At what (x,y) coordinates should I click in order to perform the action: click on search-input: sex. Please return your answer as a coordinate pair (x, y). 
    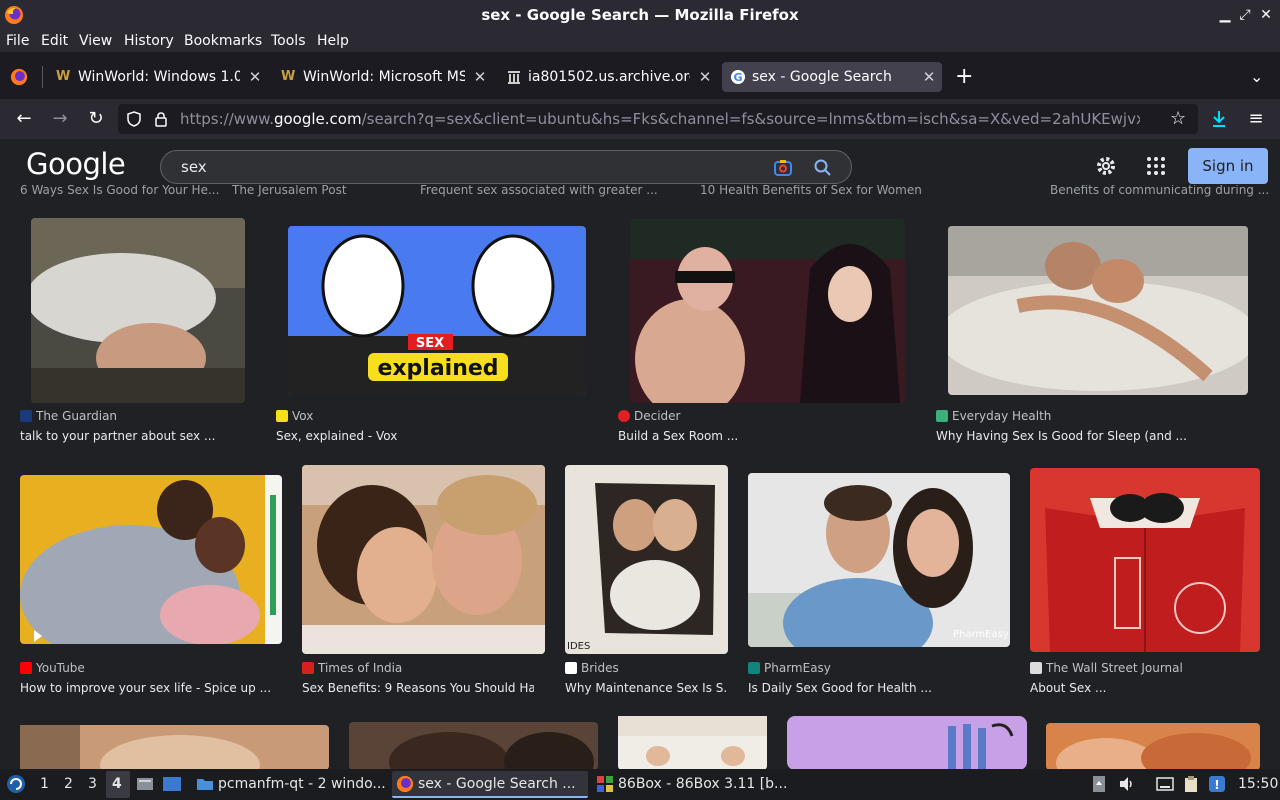
    Looking at the image, I should click on (194, 167).